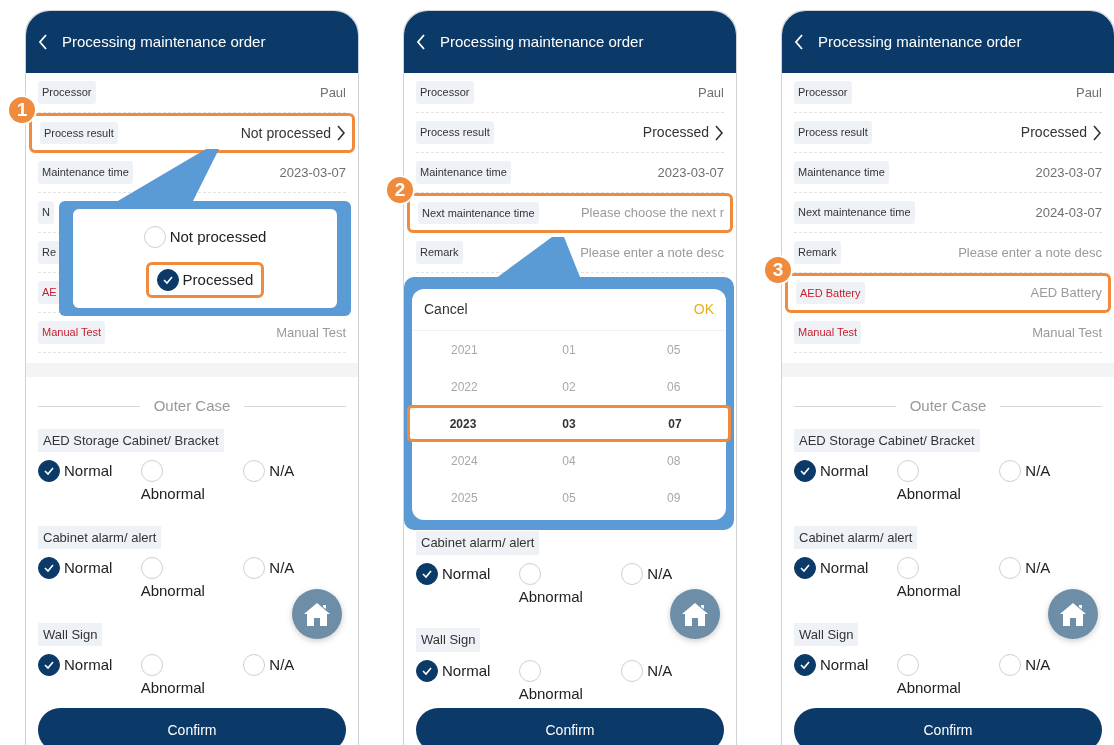 The image size is (1114, 745). I want to click on step-number: 3, so click(778, 270).